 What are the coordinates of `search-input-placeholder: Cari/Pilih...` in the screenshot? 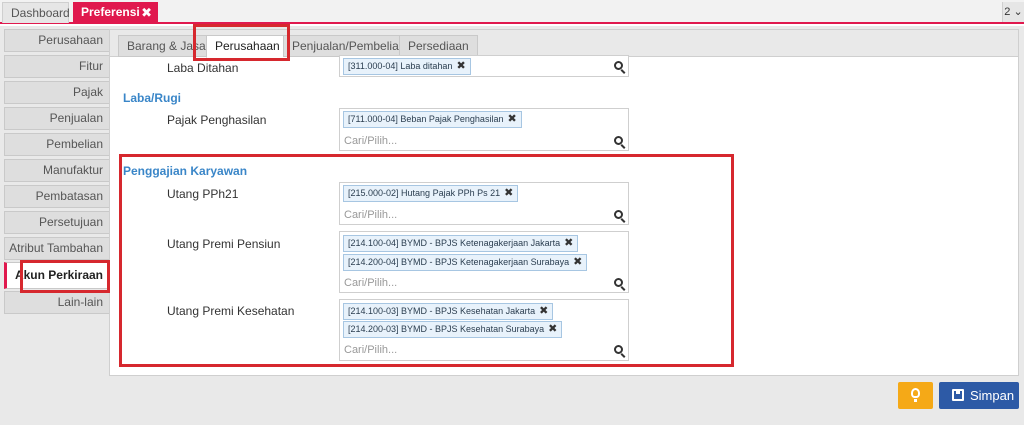 It's located at (370, 141).